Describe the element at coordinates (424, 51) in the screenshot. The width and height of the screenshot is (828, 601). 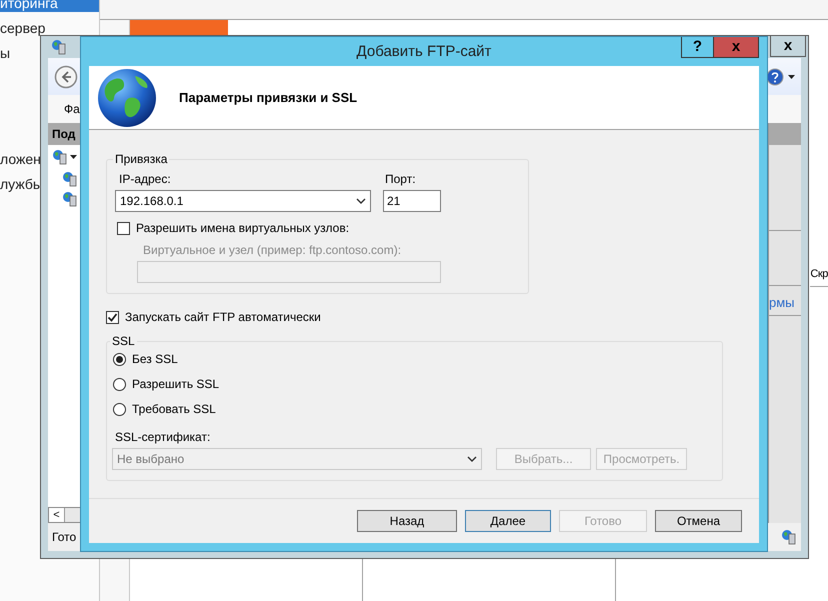
I see `window-title: Добавить FTP-сайт` at that location.